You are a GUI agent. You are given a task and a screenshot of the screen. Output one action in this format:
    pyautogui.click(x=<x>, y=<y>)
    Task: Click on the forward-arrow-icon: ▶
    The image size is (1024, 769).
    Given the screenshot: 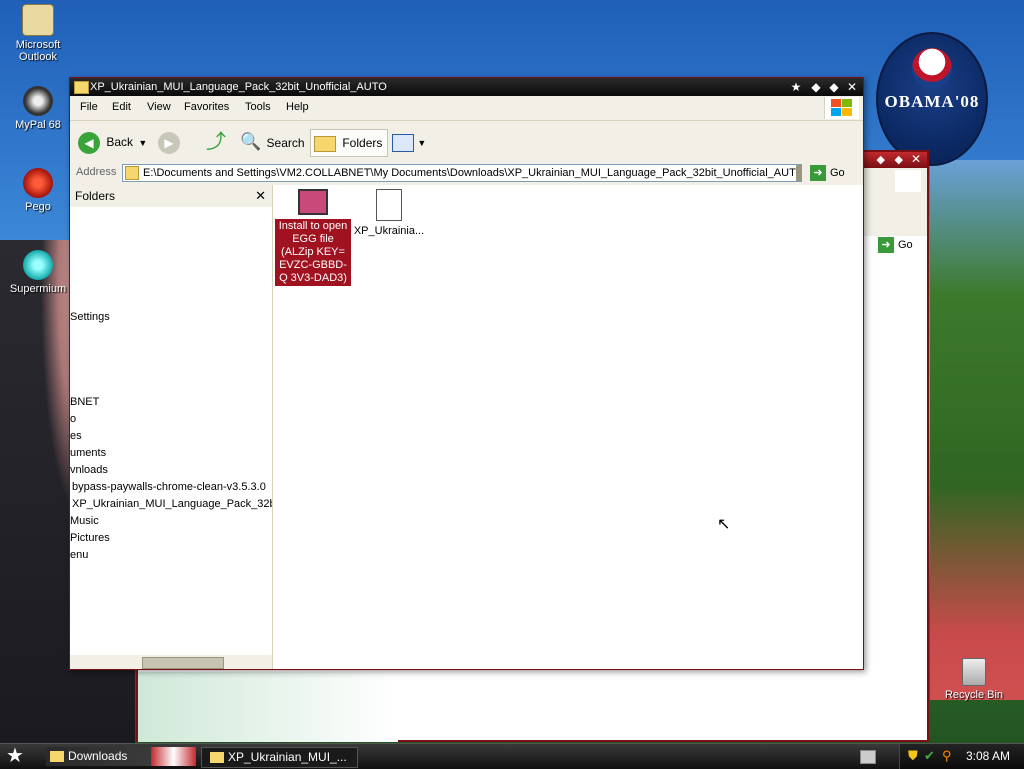 What is the action you would take?
    pyautogui.click(x=169, y=142)
    